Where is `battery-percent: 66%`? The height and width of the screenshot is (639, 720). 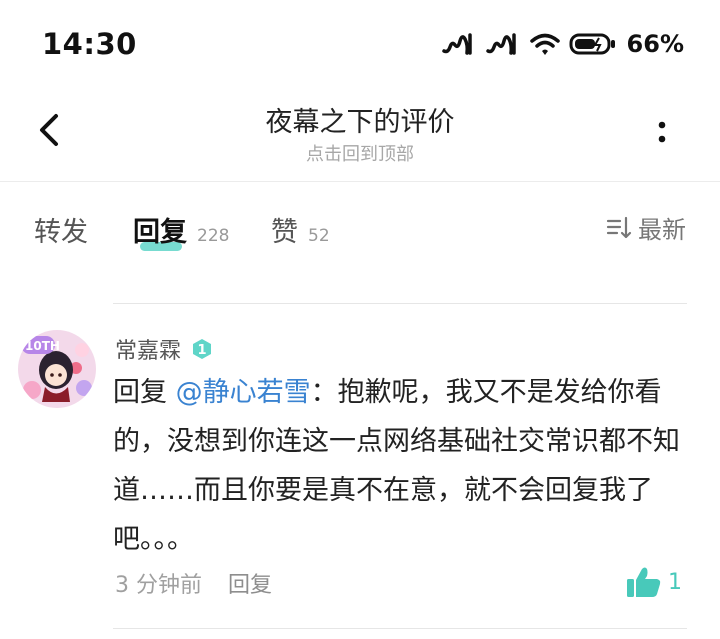
battery-percent: 66% is located at coordinates (655, 44).